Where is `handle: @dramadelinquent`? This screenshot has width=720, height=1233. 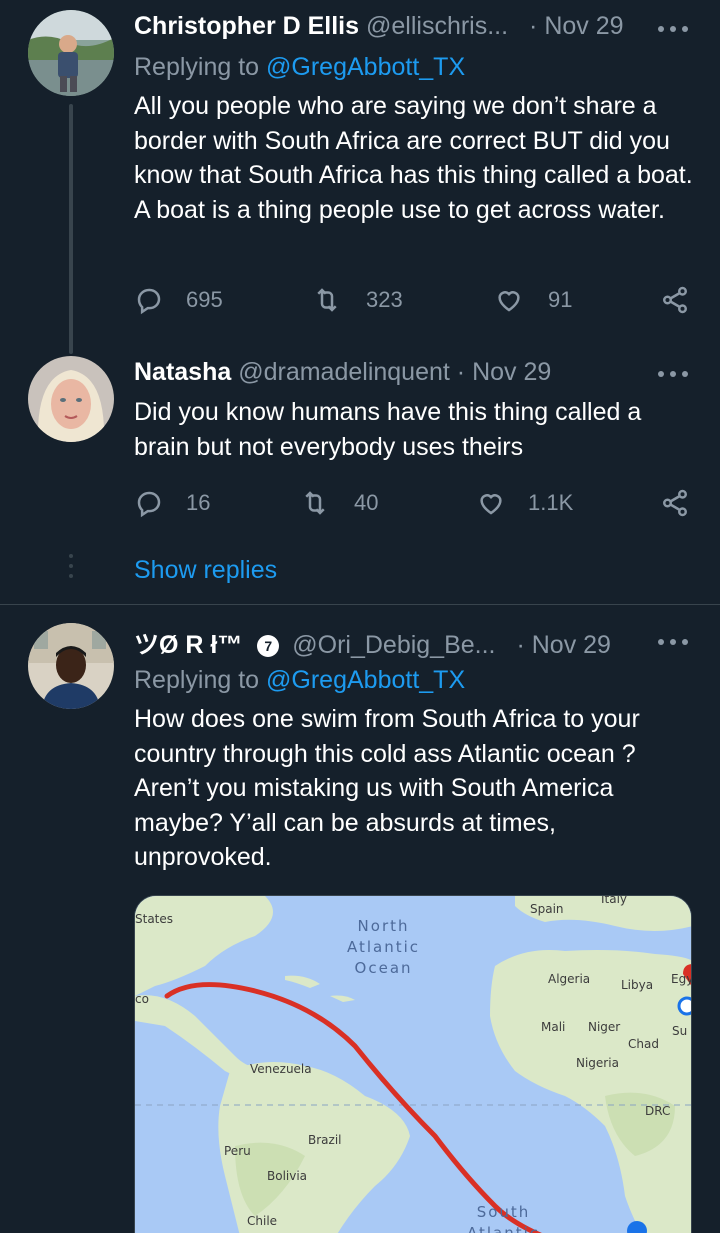
handle: @dramadelinquent is located at coordinates (344, 372).